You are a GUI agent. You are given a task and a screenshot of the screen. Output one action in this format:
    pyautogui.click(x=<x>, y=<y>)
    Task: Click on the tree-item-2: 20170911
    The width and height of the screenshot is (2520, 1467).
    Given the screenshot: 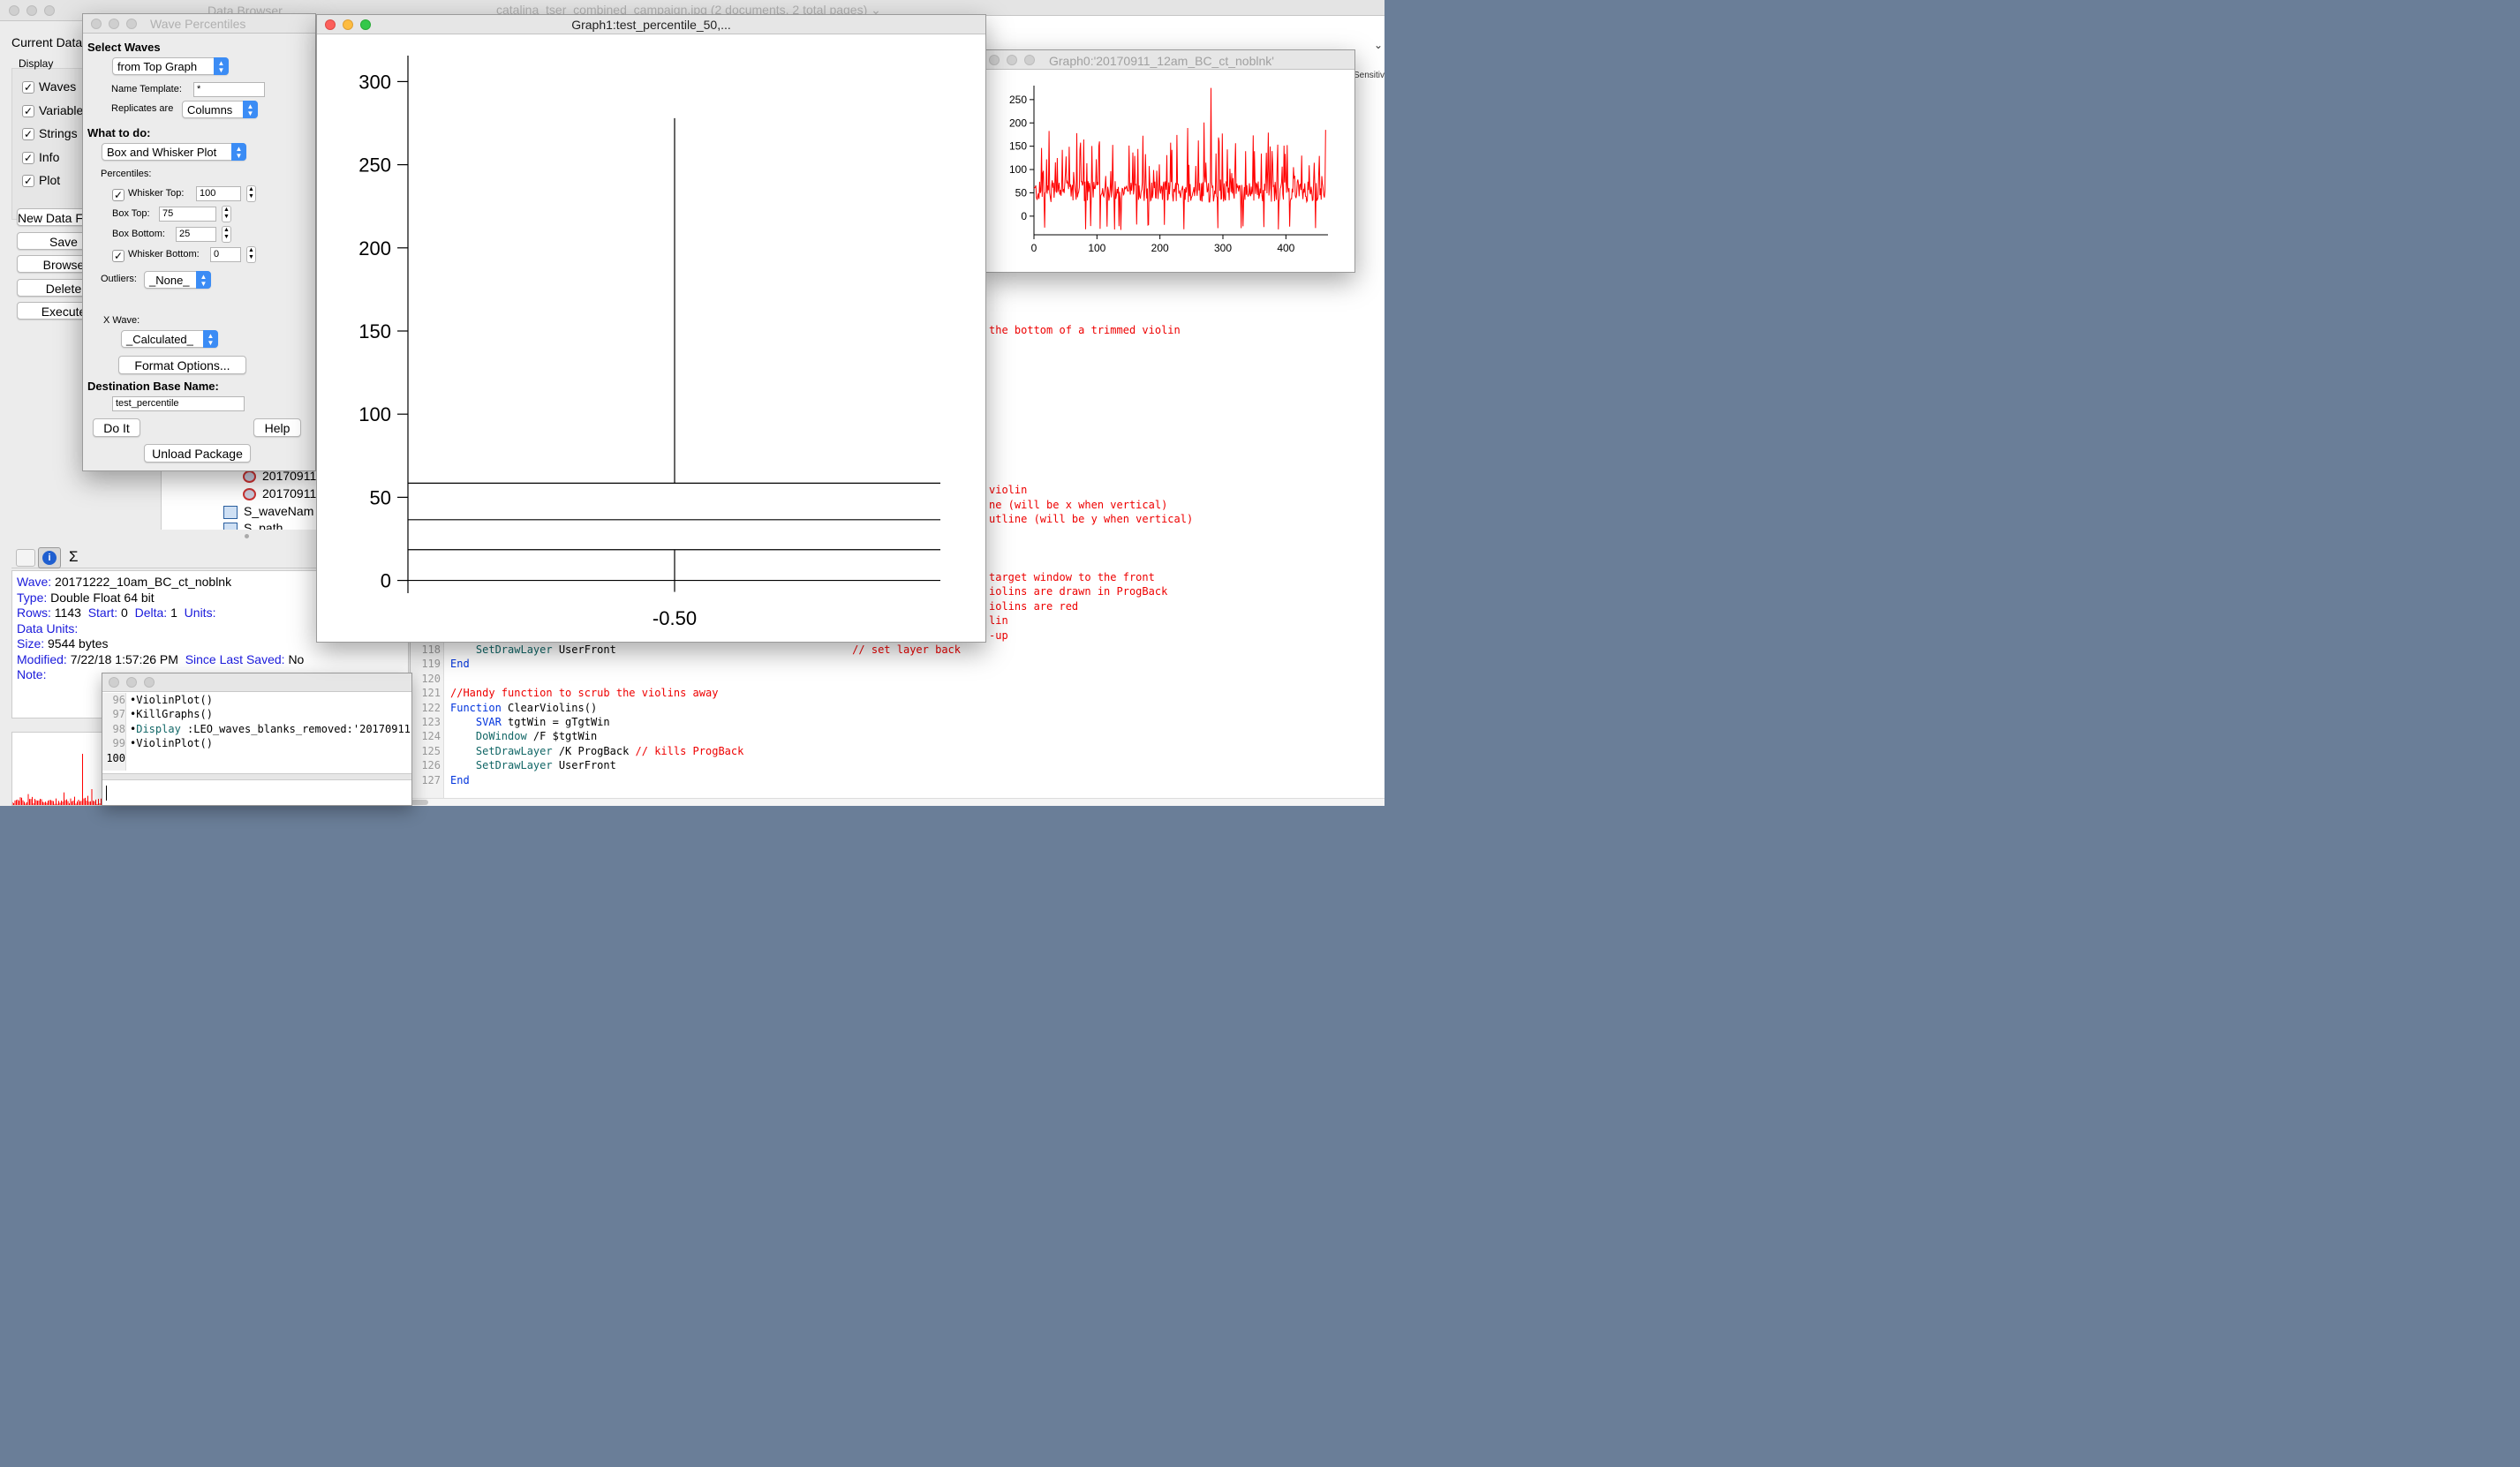 What is the action you would take?
    pyautogui.click(x=279, y=493)
    